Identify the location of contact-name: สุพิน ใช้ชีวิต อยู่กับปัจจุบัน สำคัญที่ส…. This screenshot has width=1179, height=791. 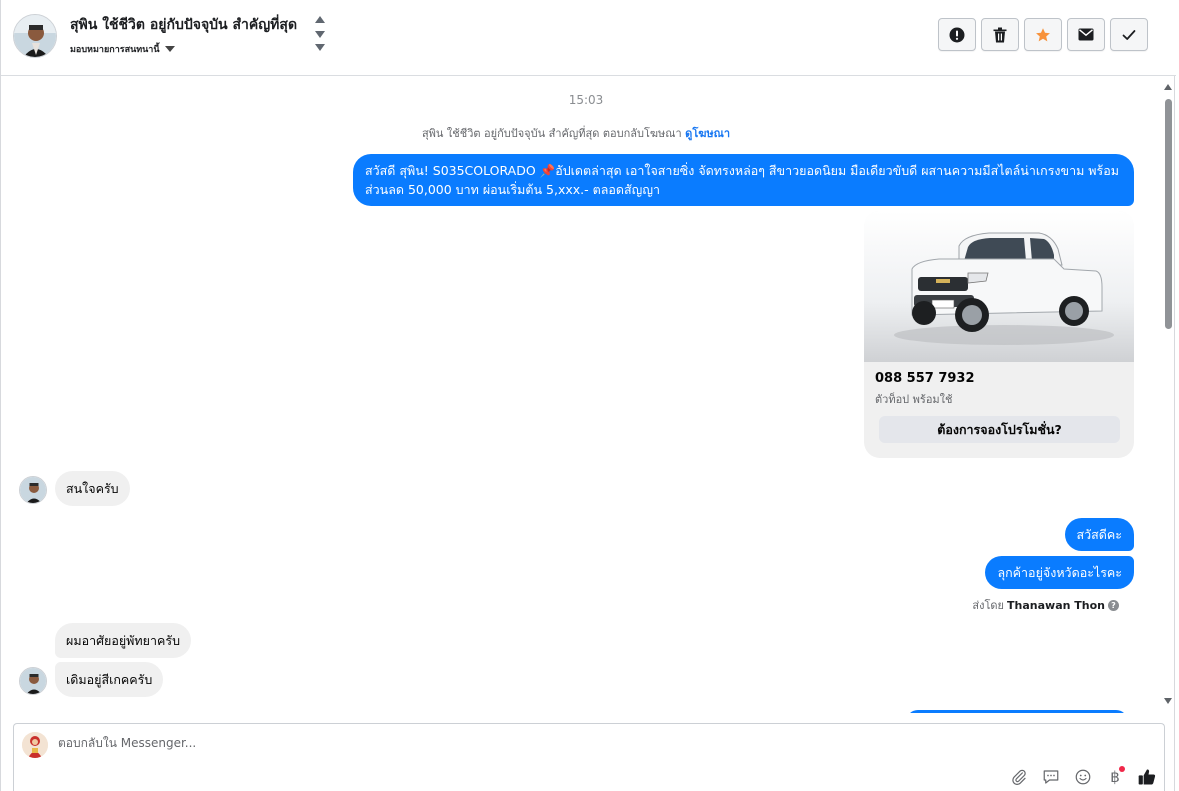
(183, 25).